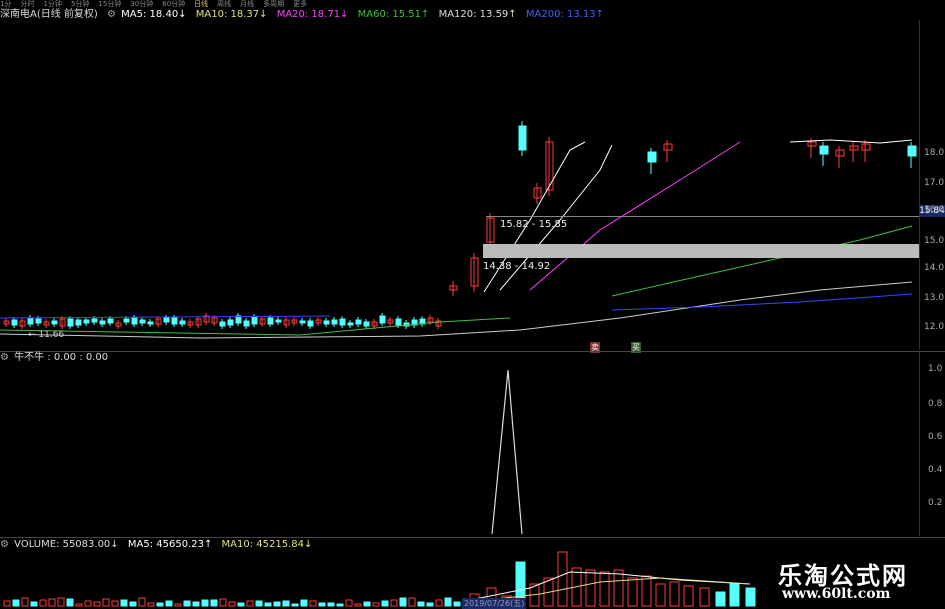 This screenshot has width=945, height=609. Describe the element at coordinates (170, 544) in the screenshot. I see `volume-ma5-label: MA5: 45650.23↑` at that location.